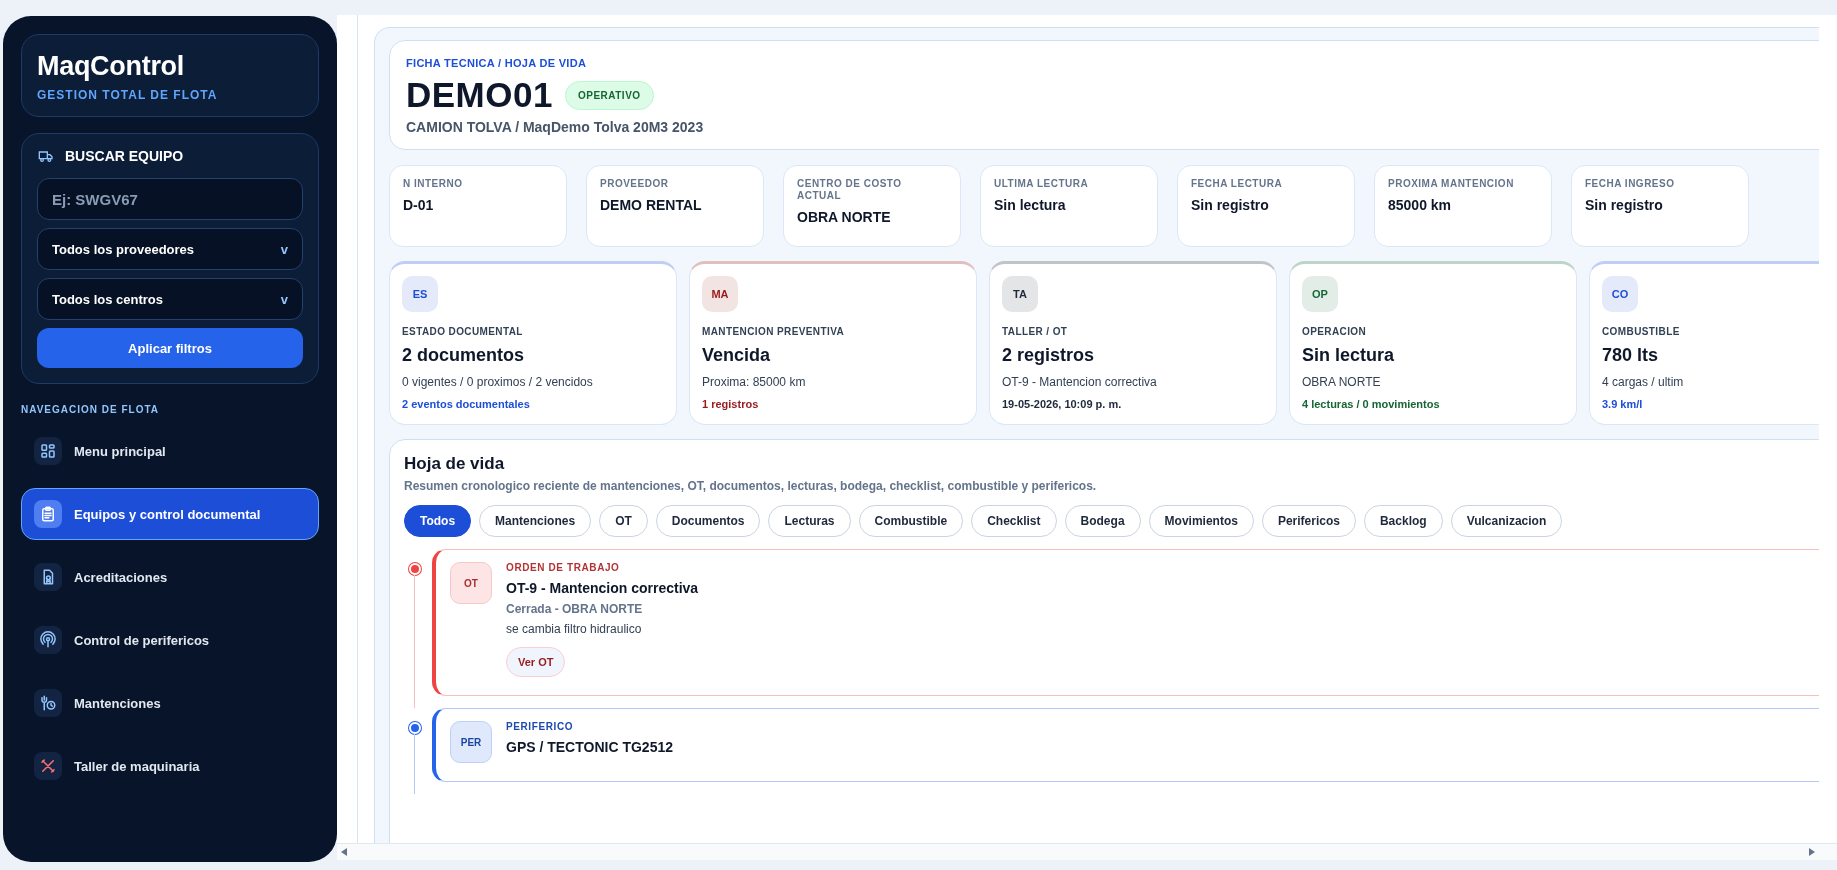 Image resolution: width=1837 pixels, height=870 pixels. Describe the element at coordinates (751, 486) in the screenshot. I see `section-description: Resumen cronologico reciente de mantenciones, OT, documentos, lecturas, bodega, checklist, combustible y perifericos.` at that location.